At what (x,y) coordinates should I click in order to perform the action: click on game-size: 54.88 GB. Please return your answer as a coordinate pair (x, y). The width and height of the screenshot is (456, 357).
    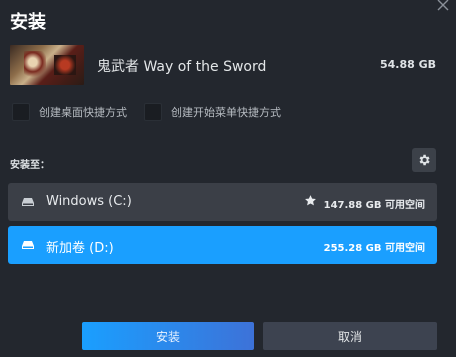
    Looking at the image, I should click on (407, 64).